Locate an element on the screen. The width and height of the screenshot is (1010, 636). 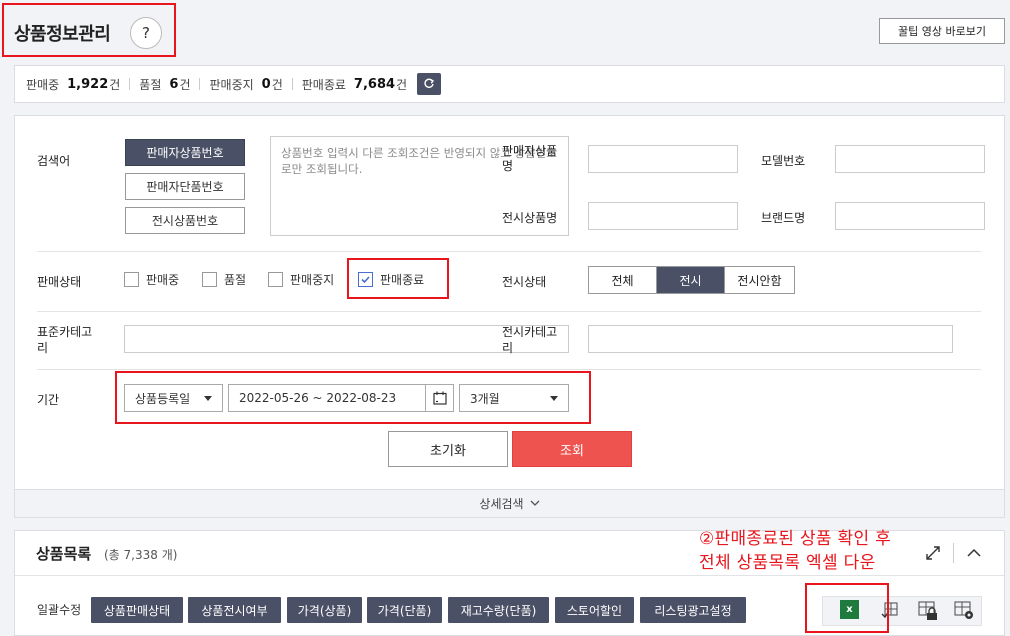
bulk-stock-button: 재고수량(단품) is located at coordinates (498, 610).